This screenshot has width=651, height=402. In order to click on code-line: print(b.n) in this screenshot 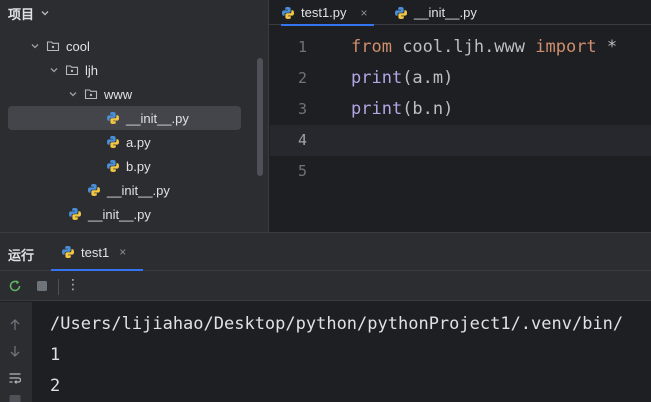, I will do `click(484, 109)`.